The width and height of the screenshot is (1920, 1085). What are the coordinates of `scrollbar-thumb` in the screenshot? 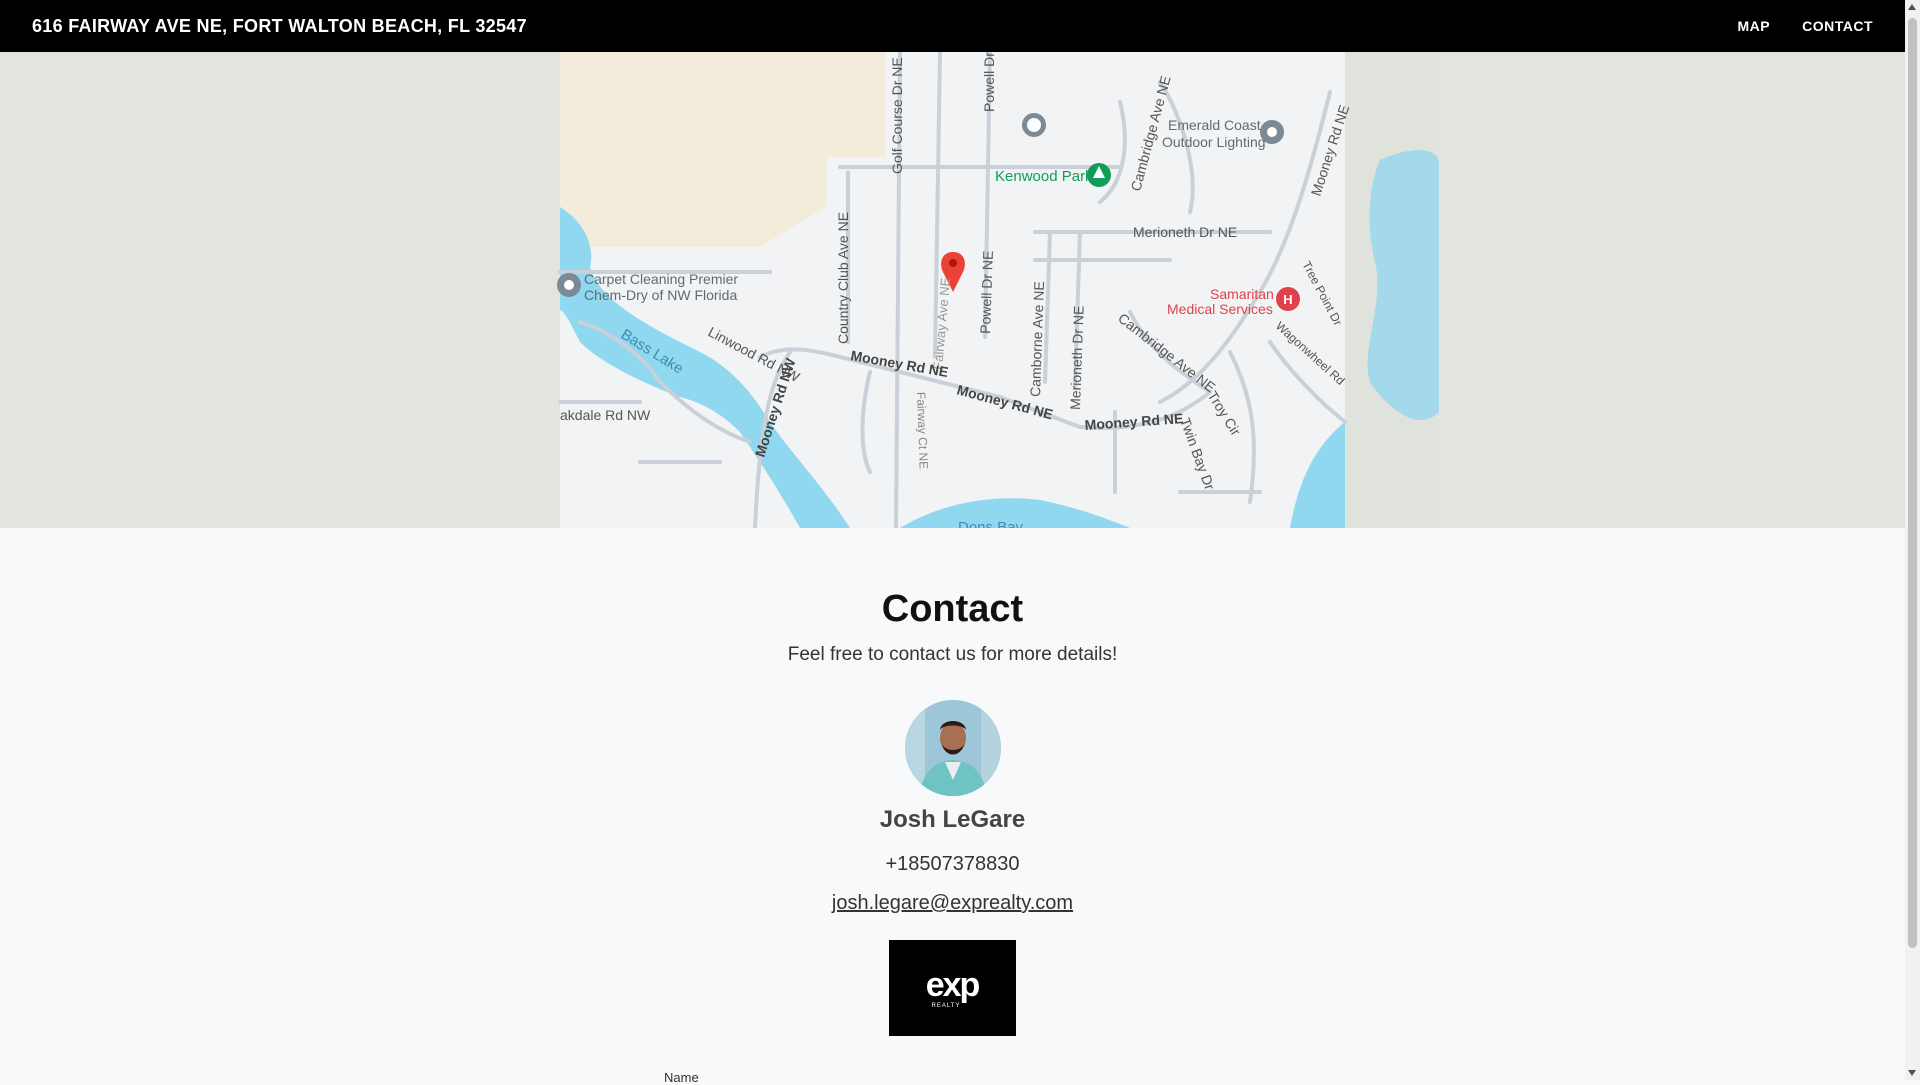 It's located at (1912, 483).